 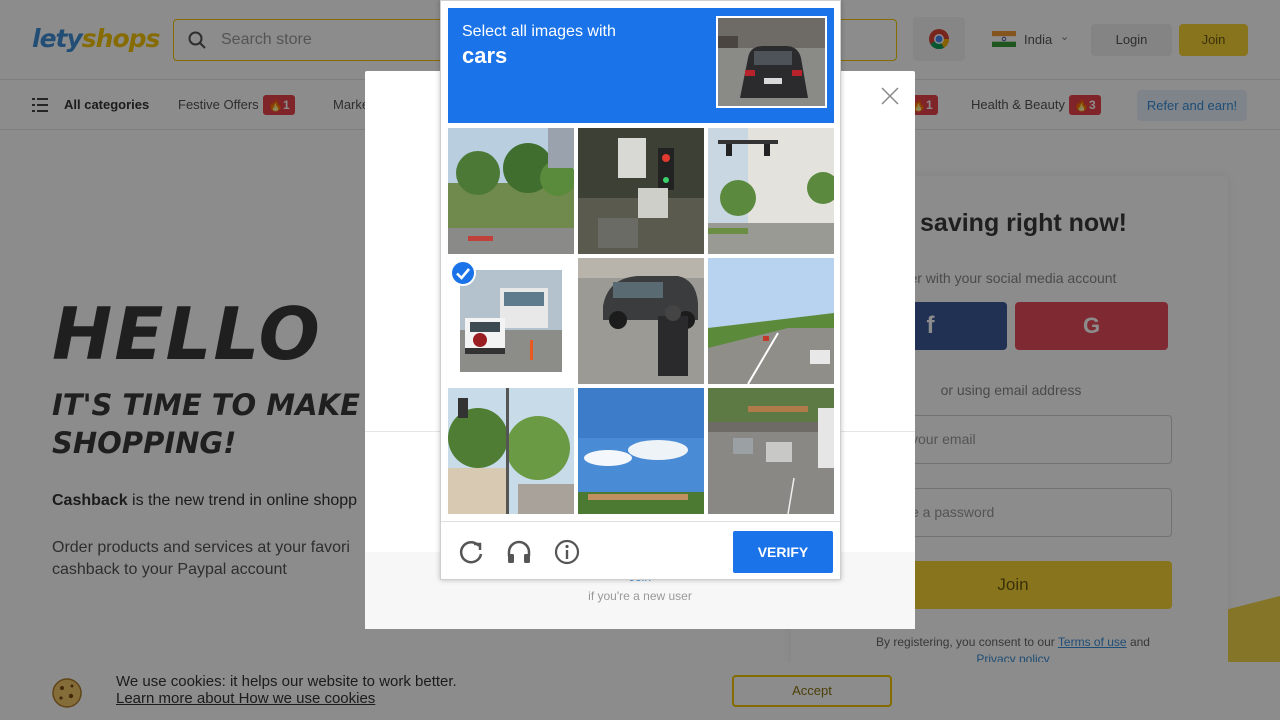 What do you see at coordinates (539, 31) in the screenshot?
I see `captcha-instruction: Select all images with` at bounding box center [539, 31].